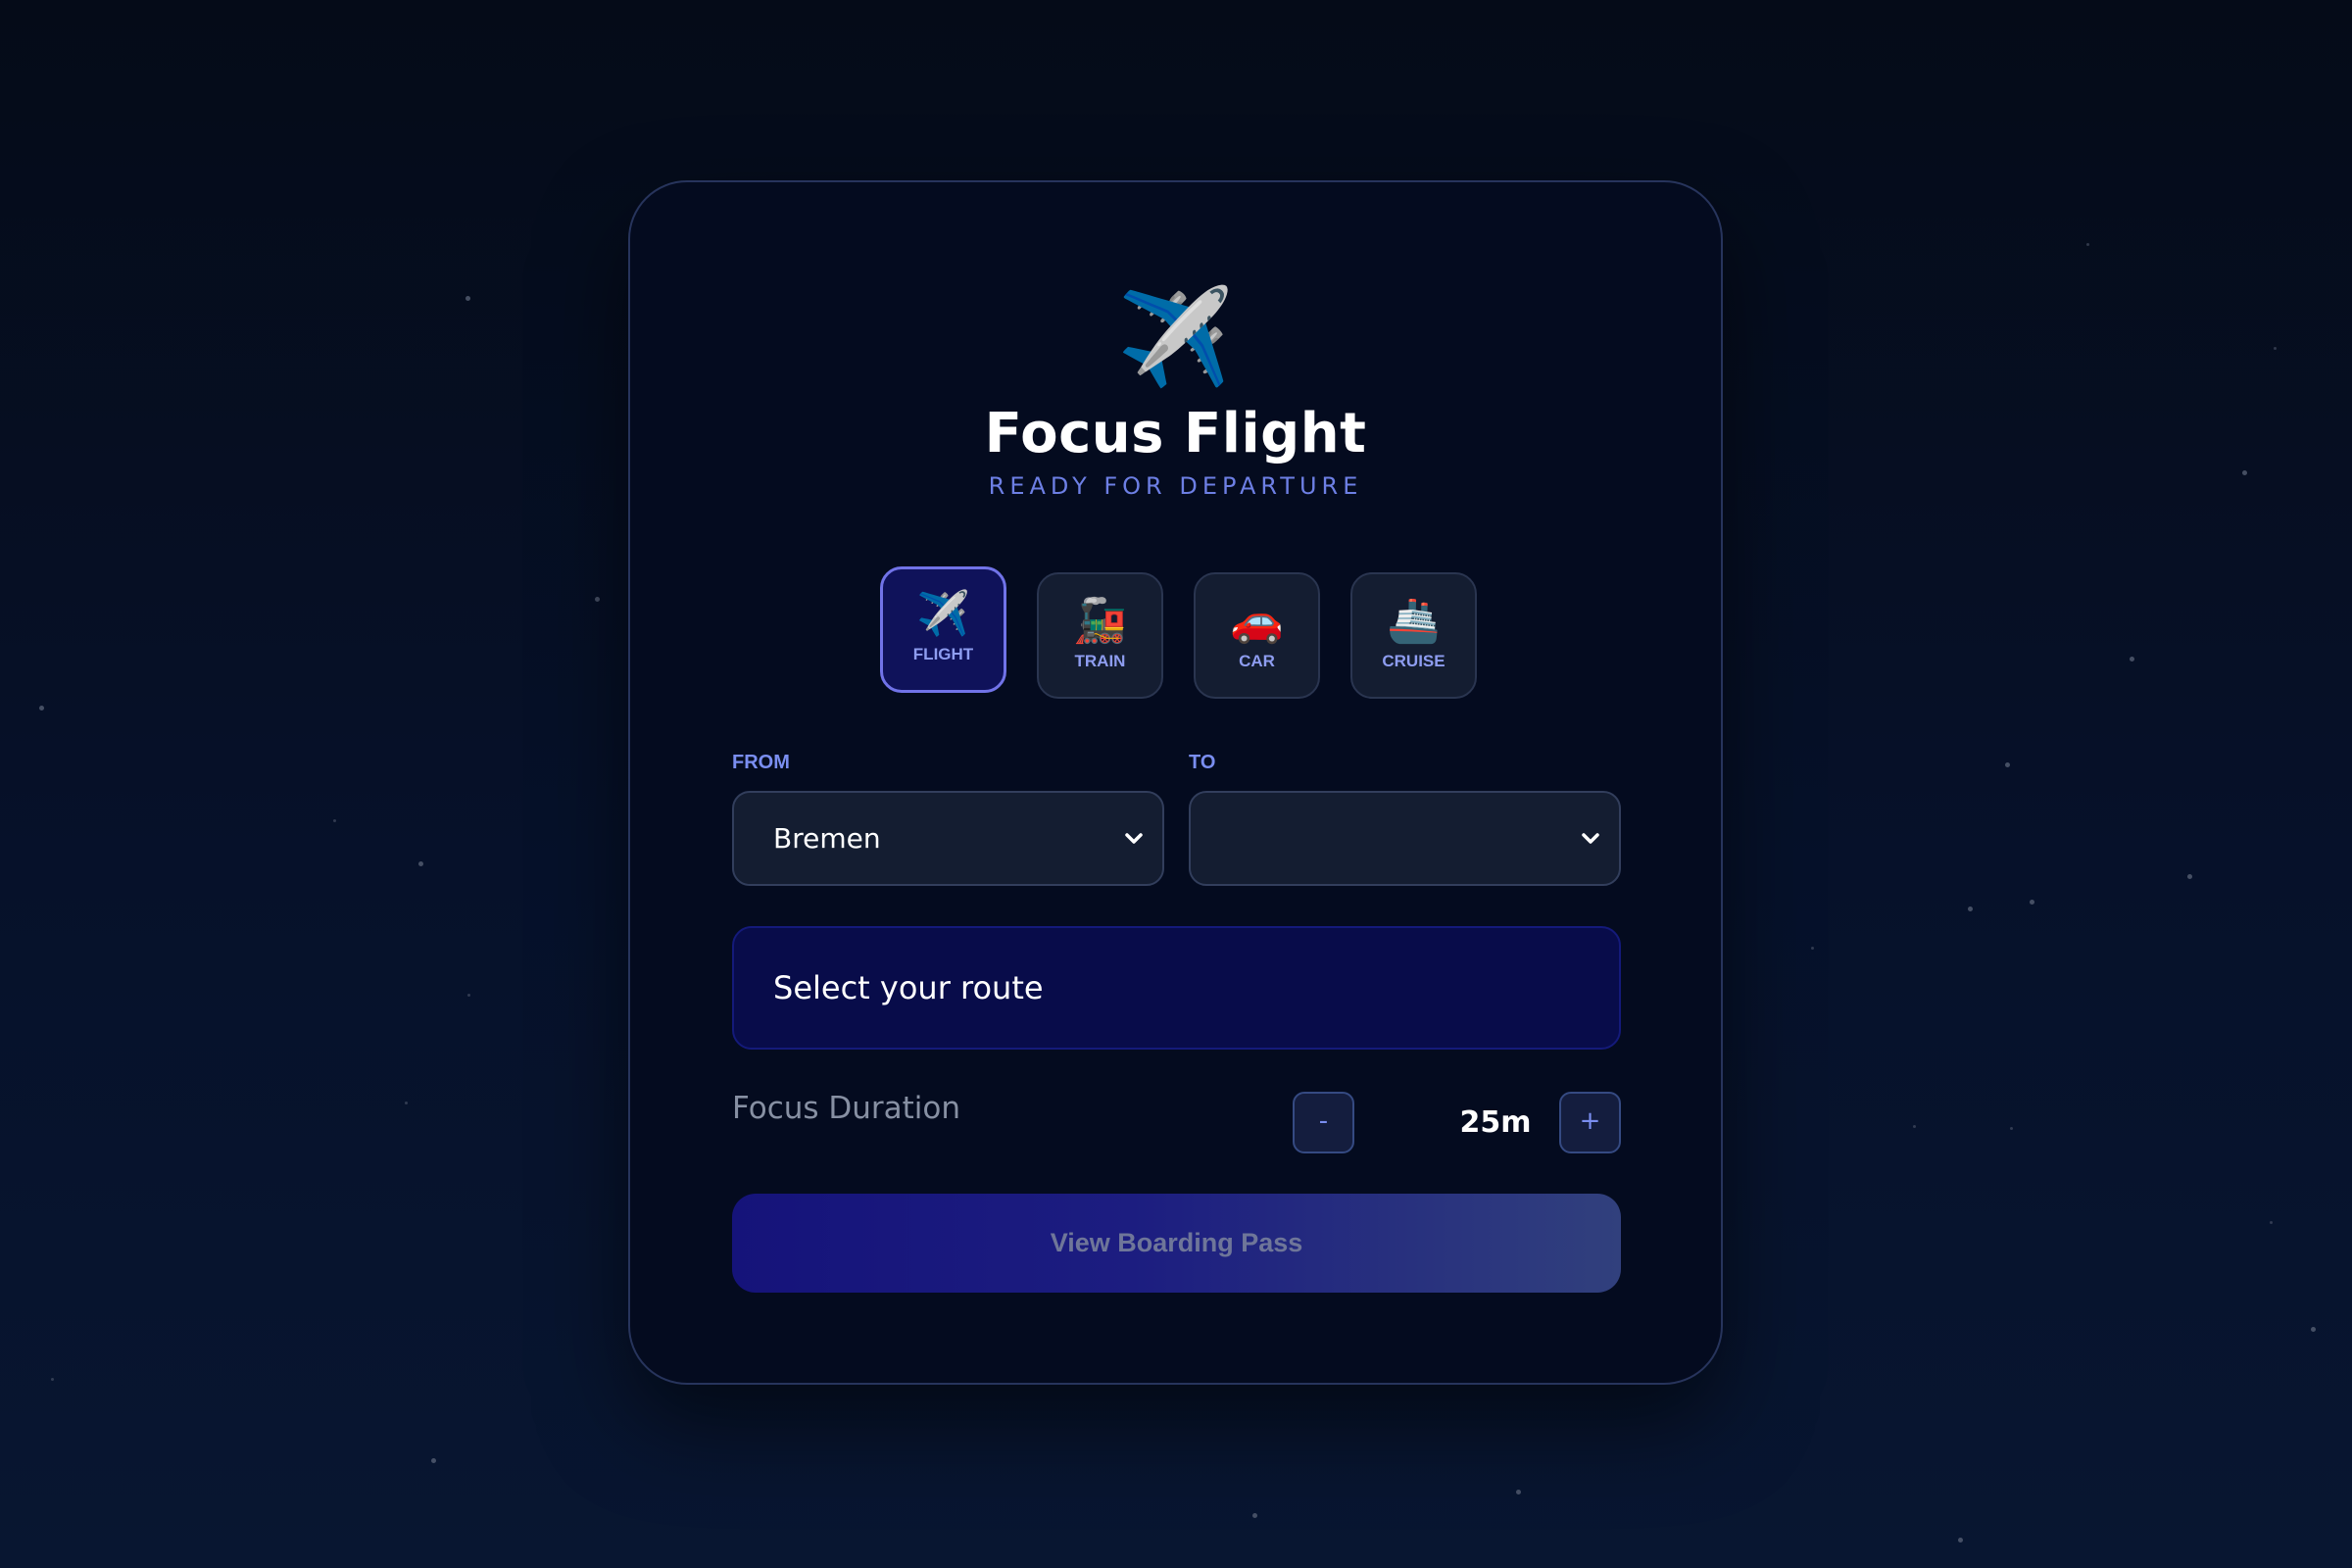  I want to click on to-select, so click(1405, 838).